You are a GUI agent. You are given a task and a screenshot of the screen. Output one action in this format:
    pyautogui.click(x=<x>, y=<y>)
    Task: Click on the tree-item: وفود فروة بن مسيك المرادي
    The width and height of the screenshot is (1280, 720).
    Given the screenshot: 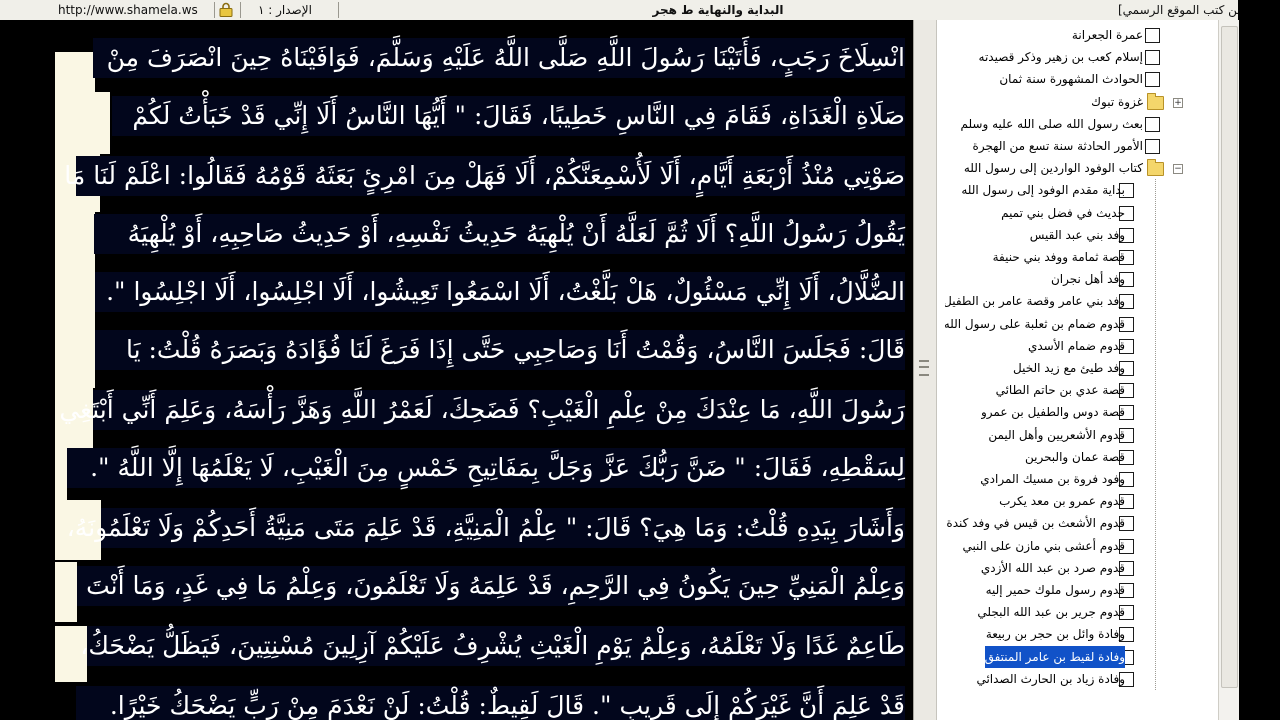 What is the action you would take?
    pyautogui.click(x=1078, y=479)
    